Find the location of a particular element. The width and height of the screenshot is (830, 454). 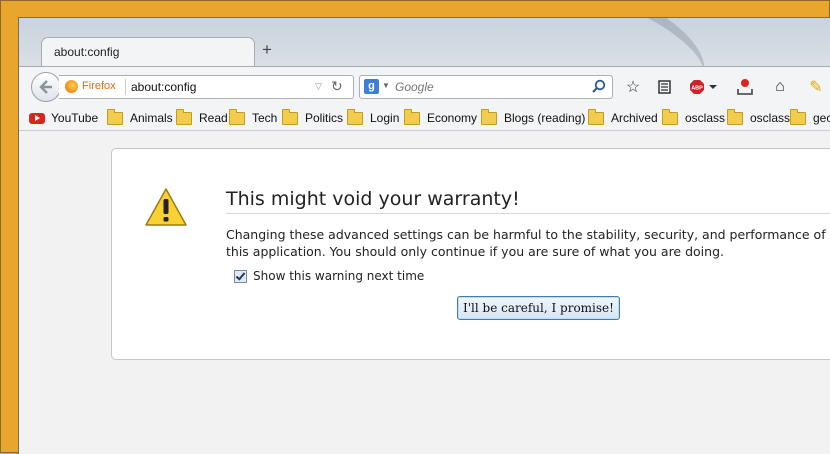

show-warning-checkbox-row: Show this warning next time is located at coordinates (329, 276).